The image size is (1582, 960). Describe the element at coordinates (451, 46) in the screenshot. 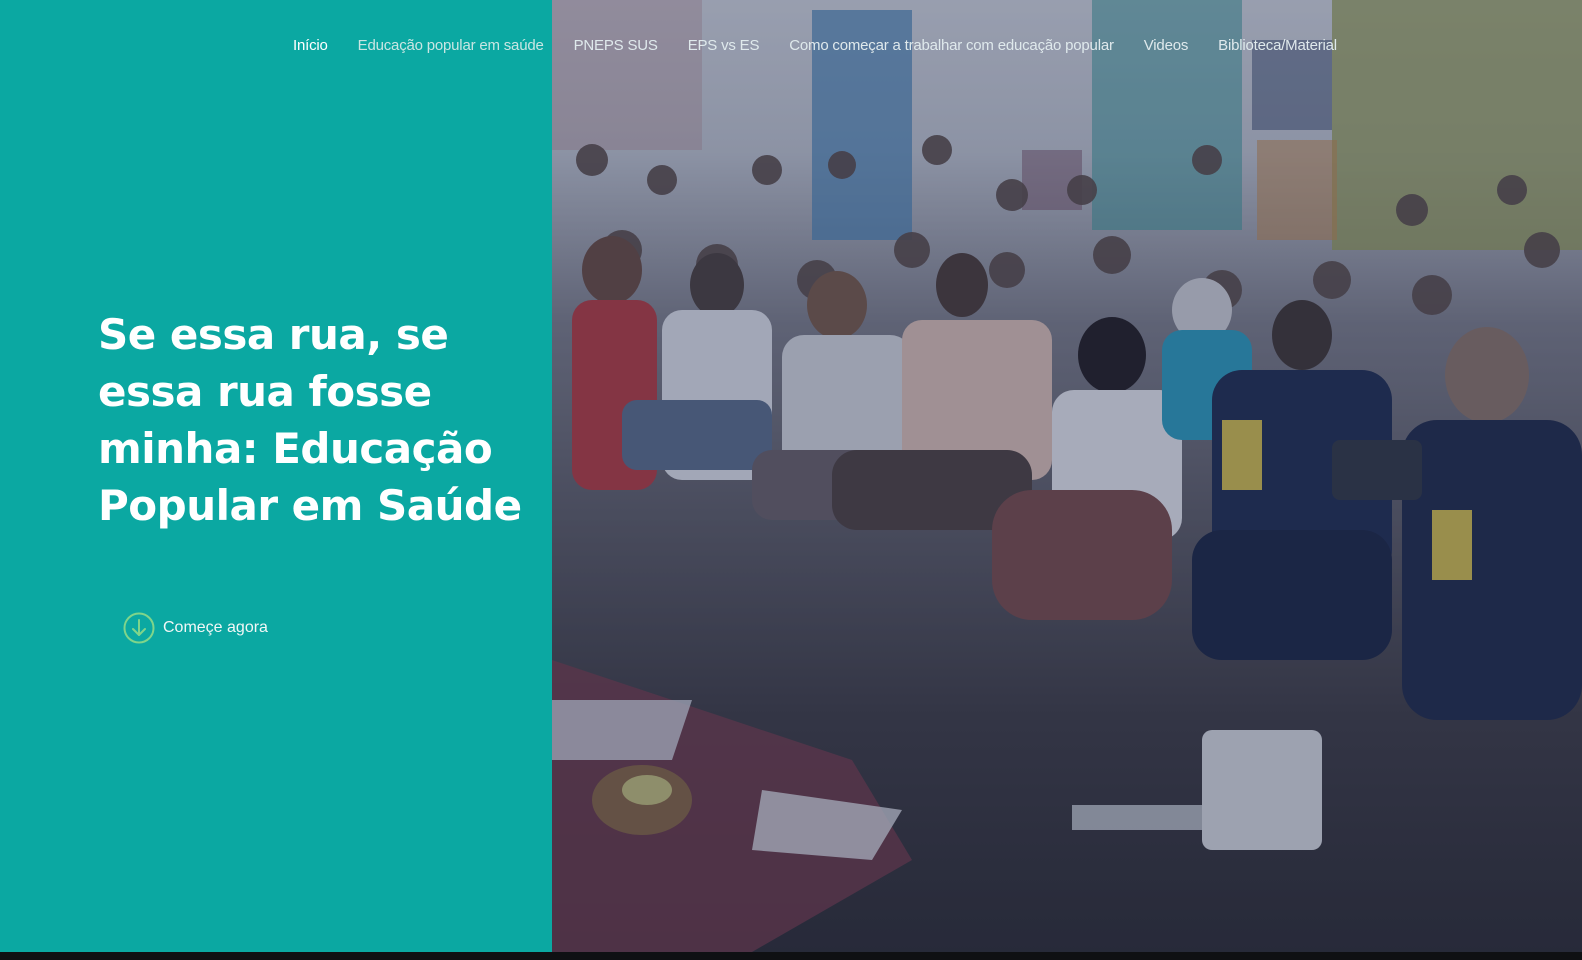

I see `nav-item-educacao-popular: Educação popular em saúde` at that location.